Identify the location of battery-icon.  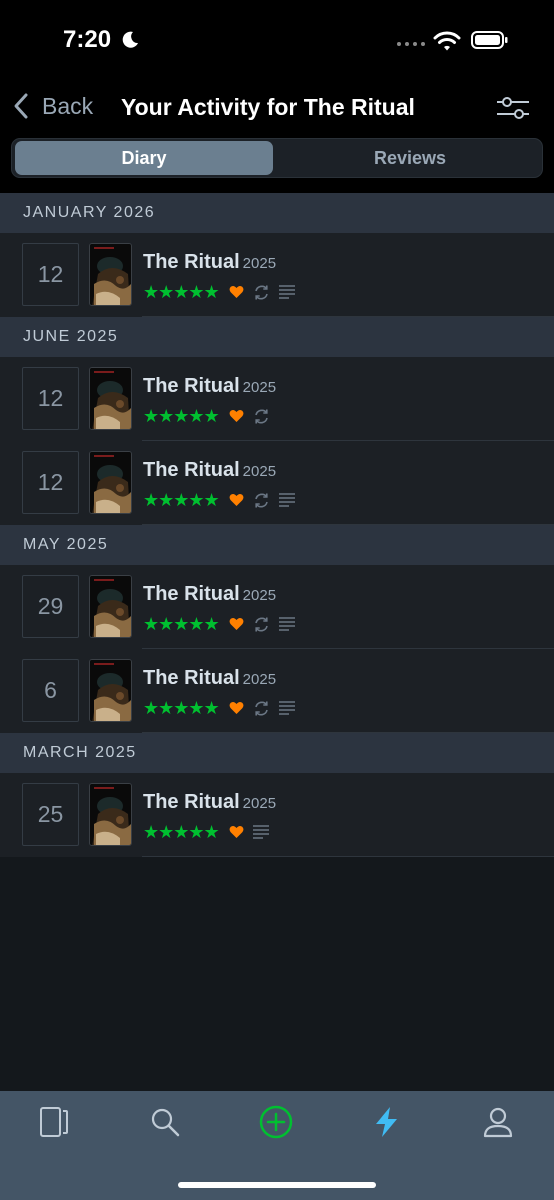
(489, 40).